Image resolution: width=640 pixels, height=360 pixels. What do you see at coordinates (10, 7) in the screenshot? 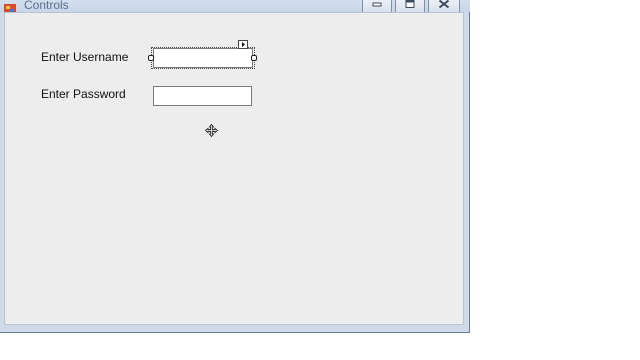
I see `app-icon` at bounding box center [10, 7].